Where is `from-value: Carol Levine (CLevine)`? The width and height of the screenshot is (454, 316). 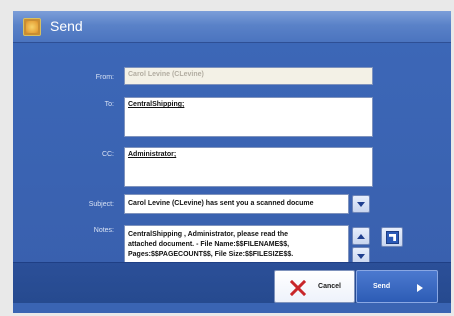
from-value: Carol Levine (CLevine) is located at coordinates (166, 74).